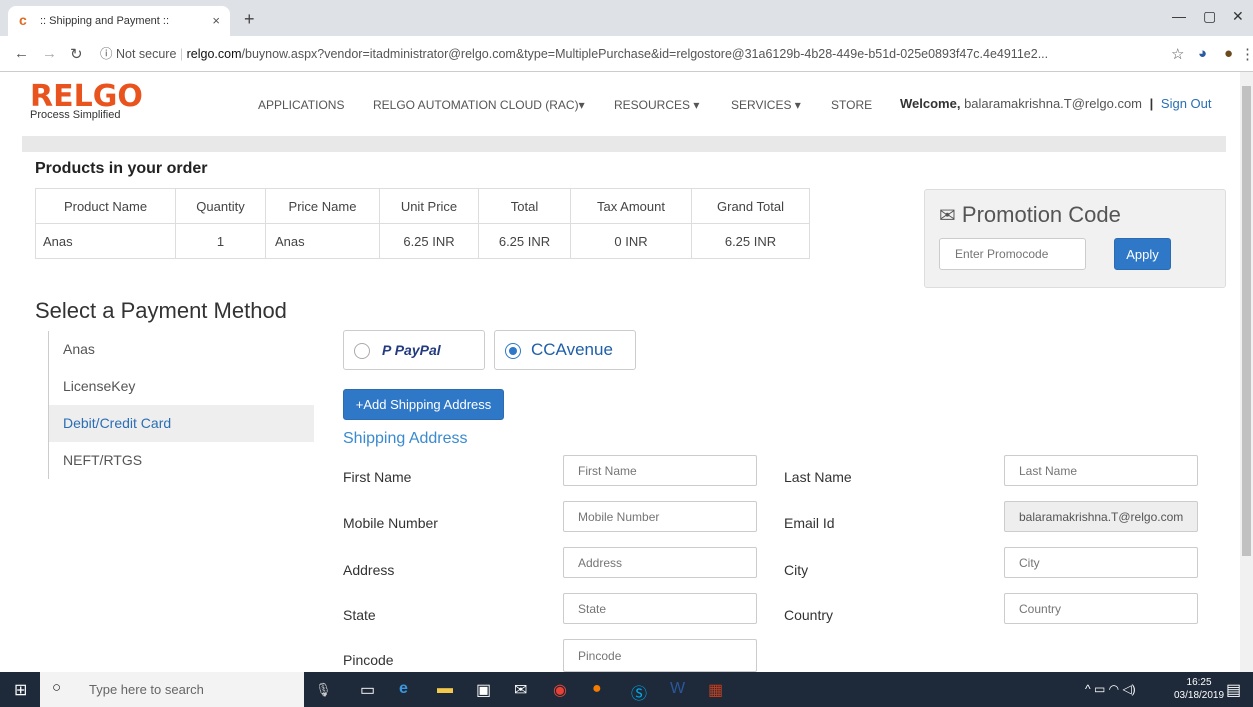 This screenshot has width=1253, height=707. I want to click on minimize-icon: —, so click(1179, 16).